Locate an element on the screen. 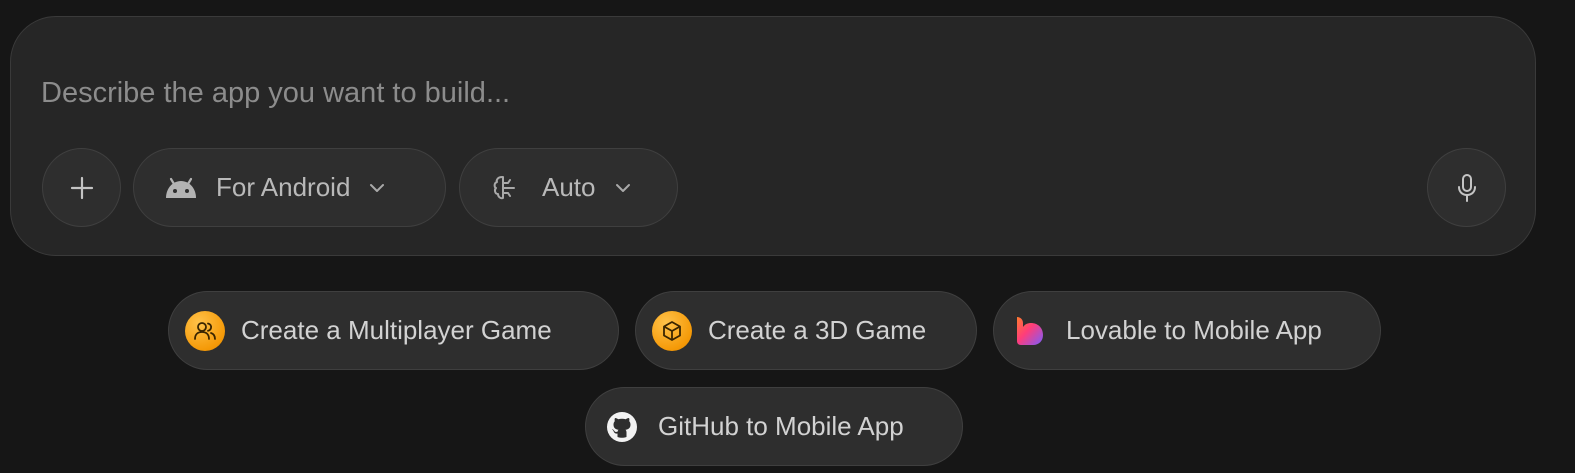  platform-label: For Android is located at coordinates (283, 187).